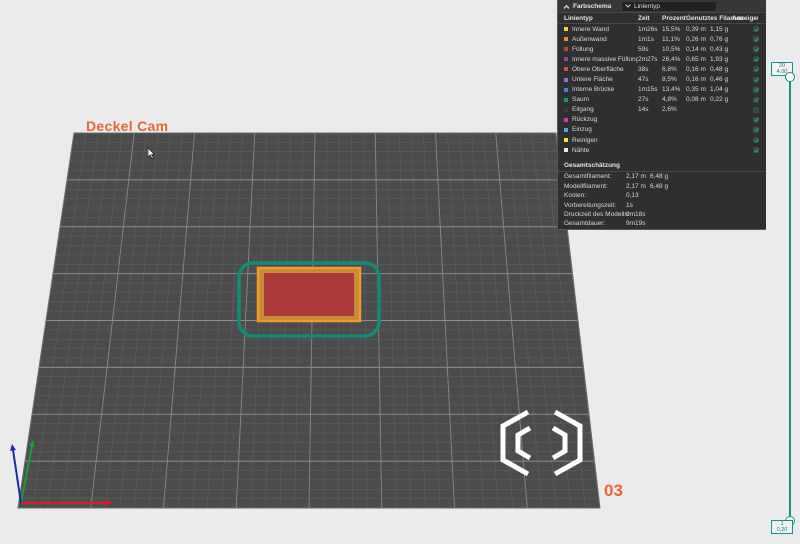 This screenshot has height=544, width=800. I want to click on plate-name-label: Deckel Cam, so click(127, 126).